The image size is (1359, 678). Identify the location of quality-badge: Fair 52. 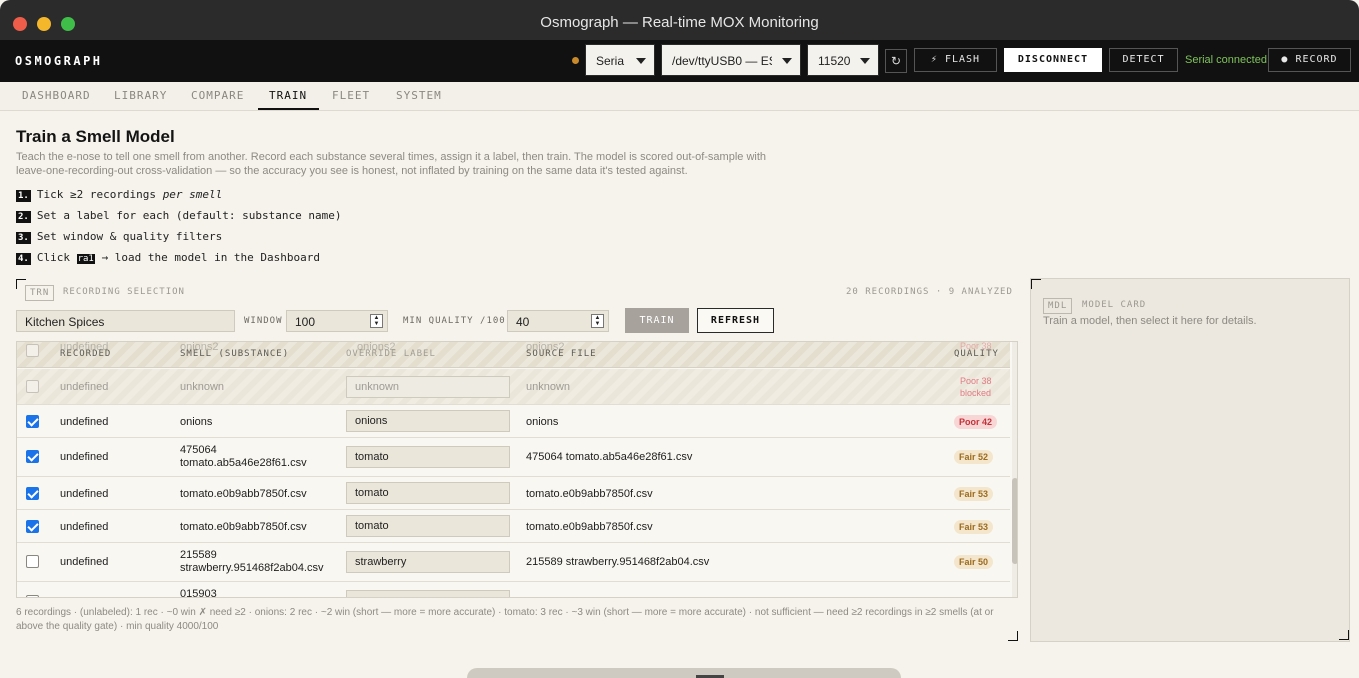
(974, 457).